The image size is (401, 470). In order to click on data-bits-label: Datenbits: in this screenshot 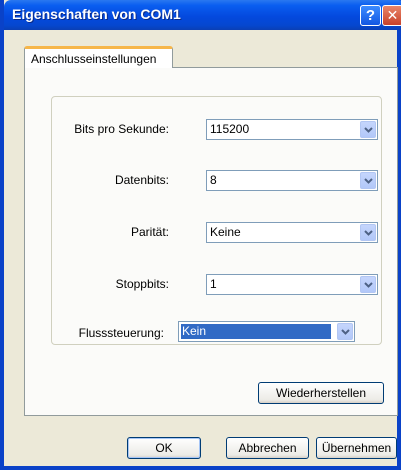, I will do `click(141, 180)`.